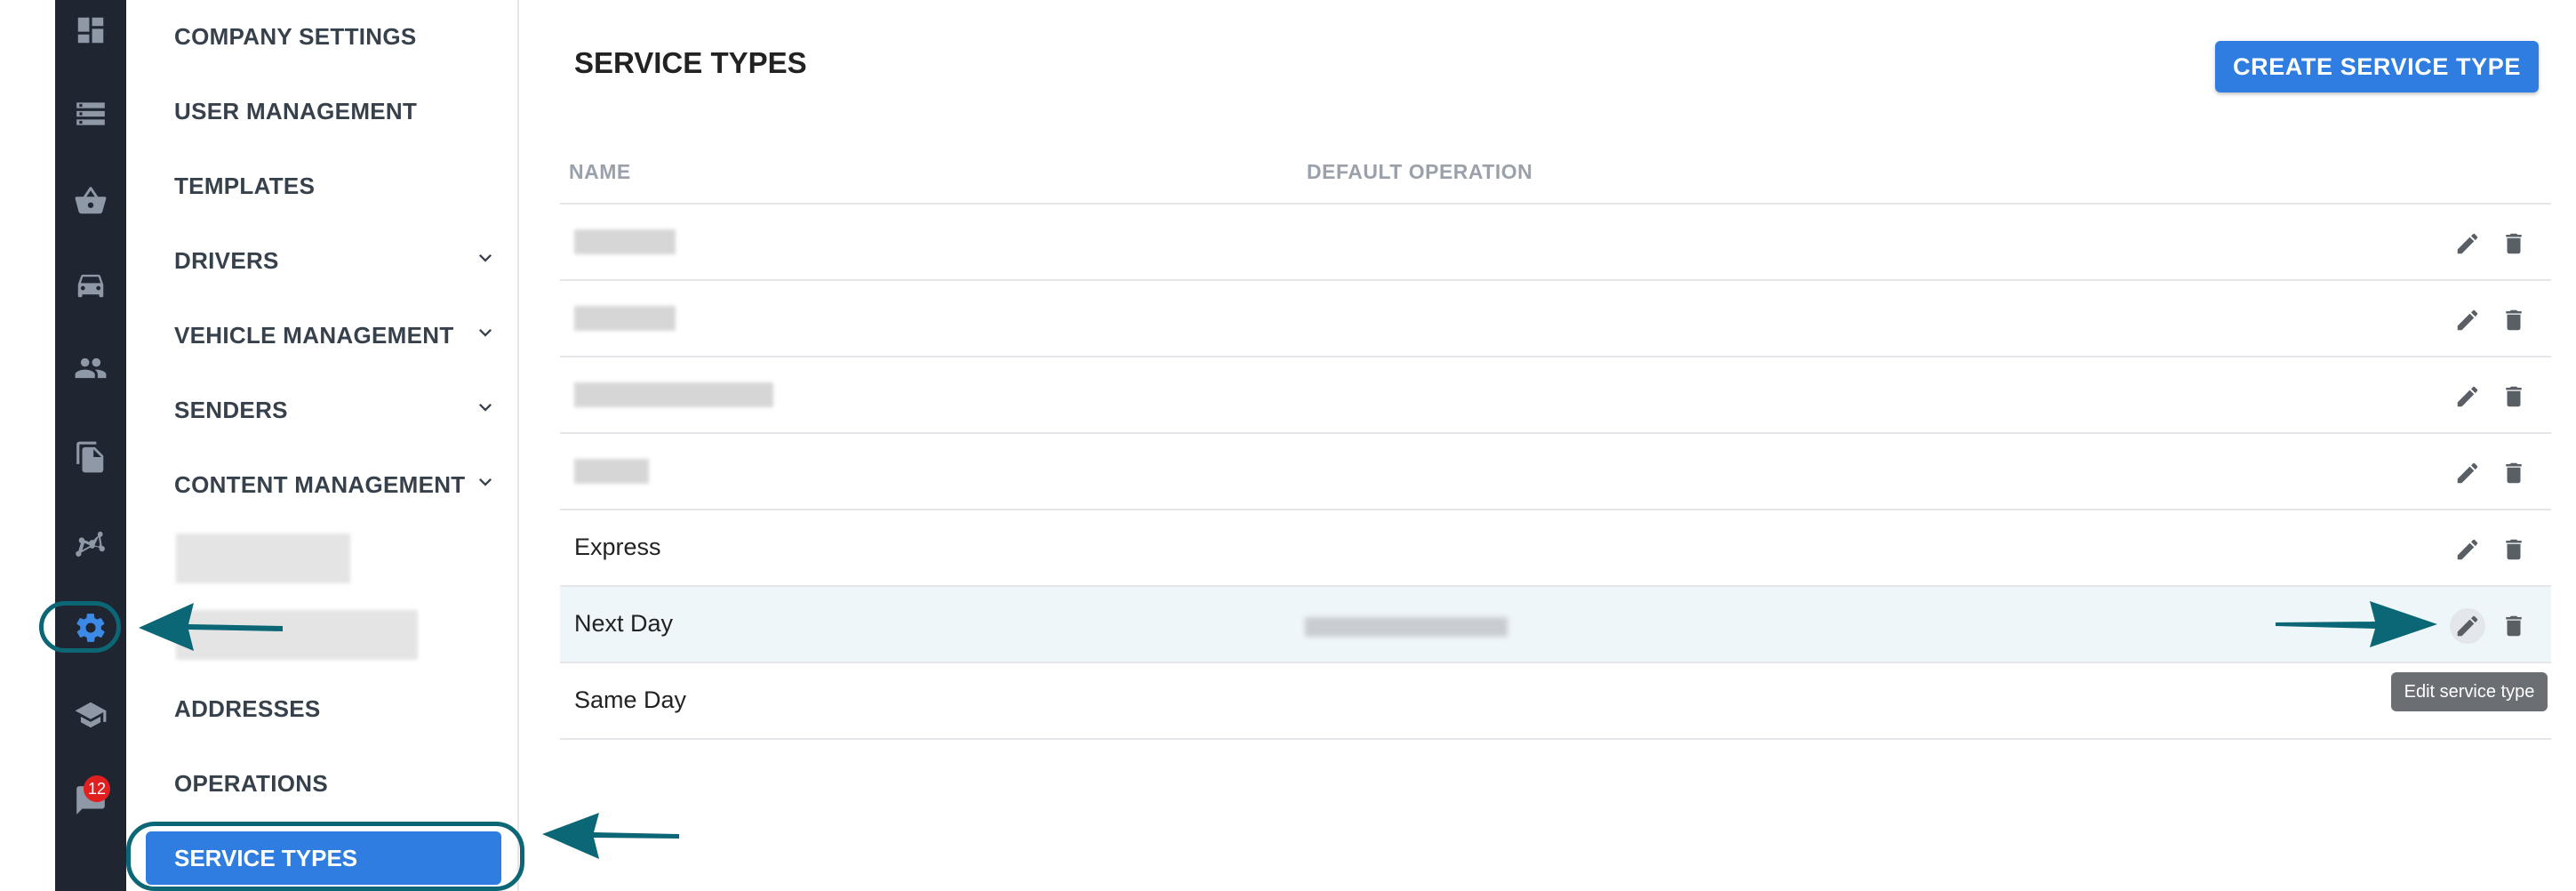 The width and height of the screenshot is (2576, 891). I want to click on storage-icon, so click(90, 113).